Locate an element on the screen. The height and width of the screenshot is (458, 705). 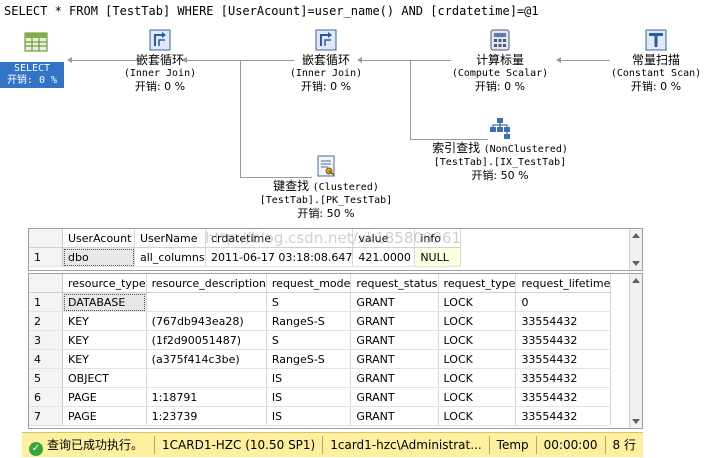
column-header: UserAcount is located at coordinates (98, 238).